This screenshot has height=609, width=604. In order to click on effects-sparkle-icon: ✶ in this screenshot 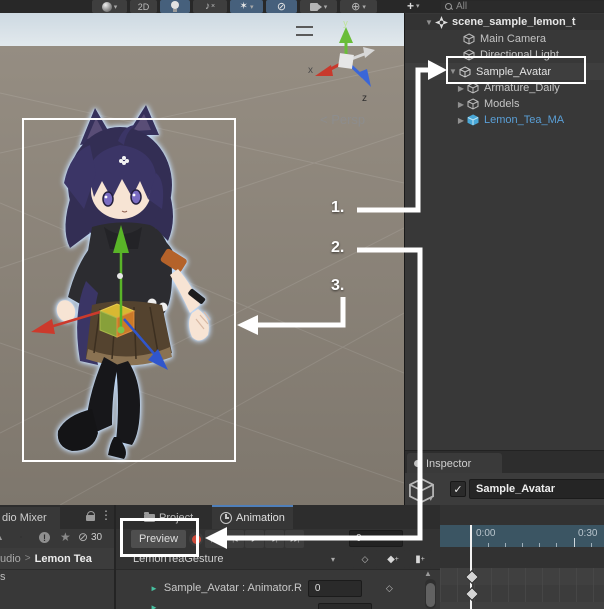, I will do `click(243, 6)`.